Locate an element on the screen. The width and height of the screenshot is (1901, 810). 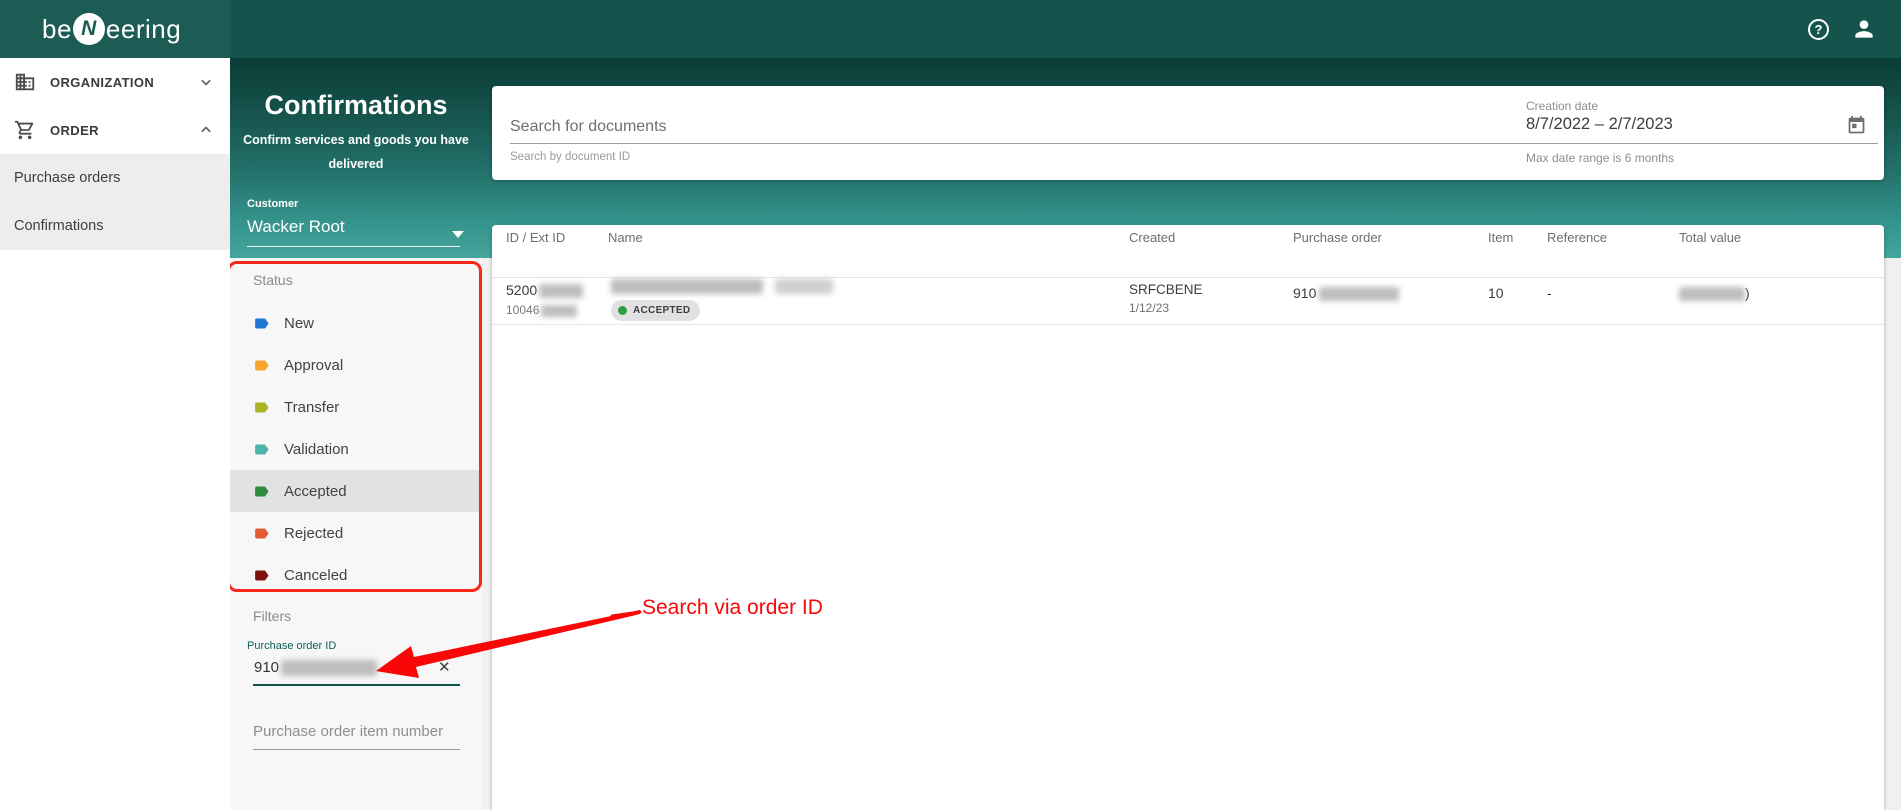
user-account-icon is located at coordinates (1864, 29).